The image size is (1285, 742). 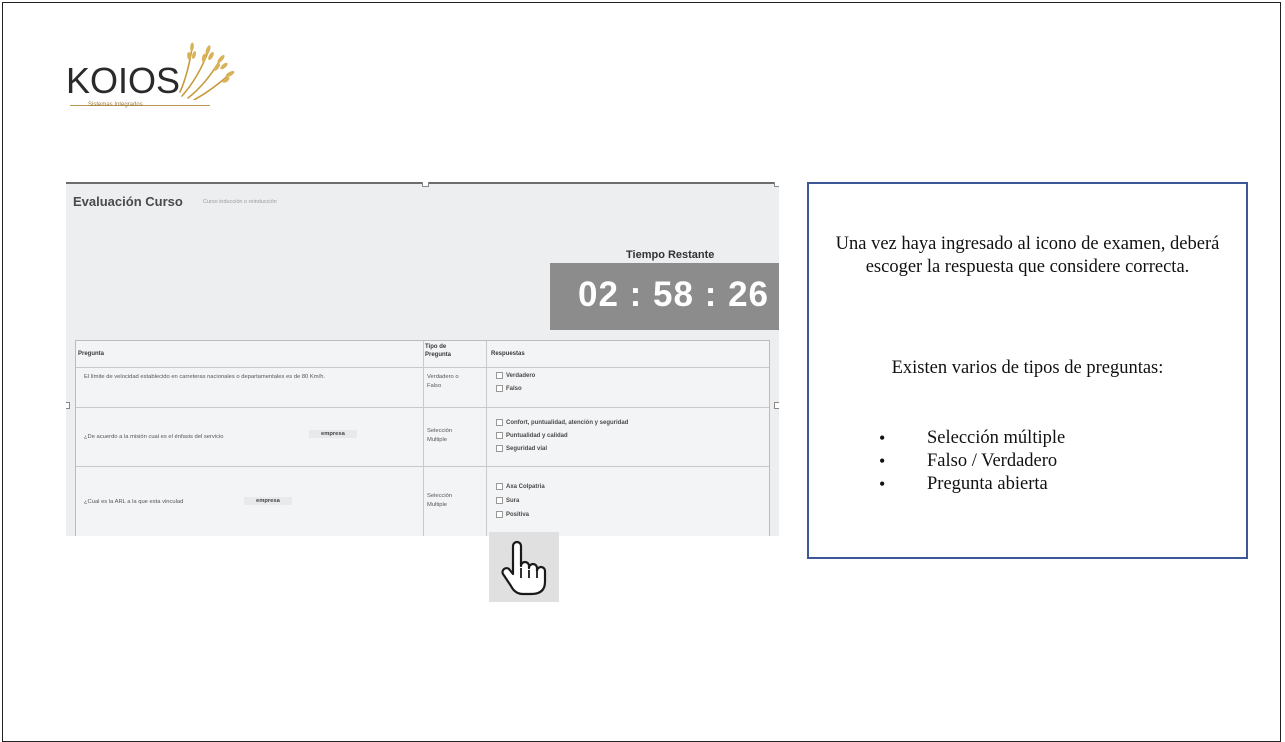 What do you see at coordinates (91, 354) in the screenshot?
I see `header-question: Pregunta` at bounding box center [91, 354].